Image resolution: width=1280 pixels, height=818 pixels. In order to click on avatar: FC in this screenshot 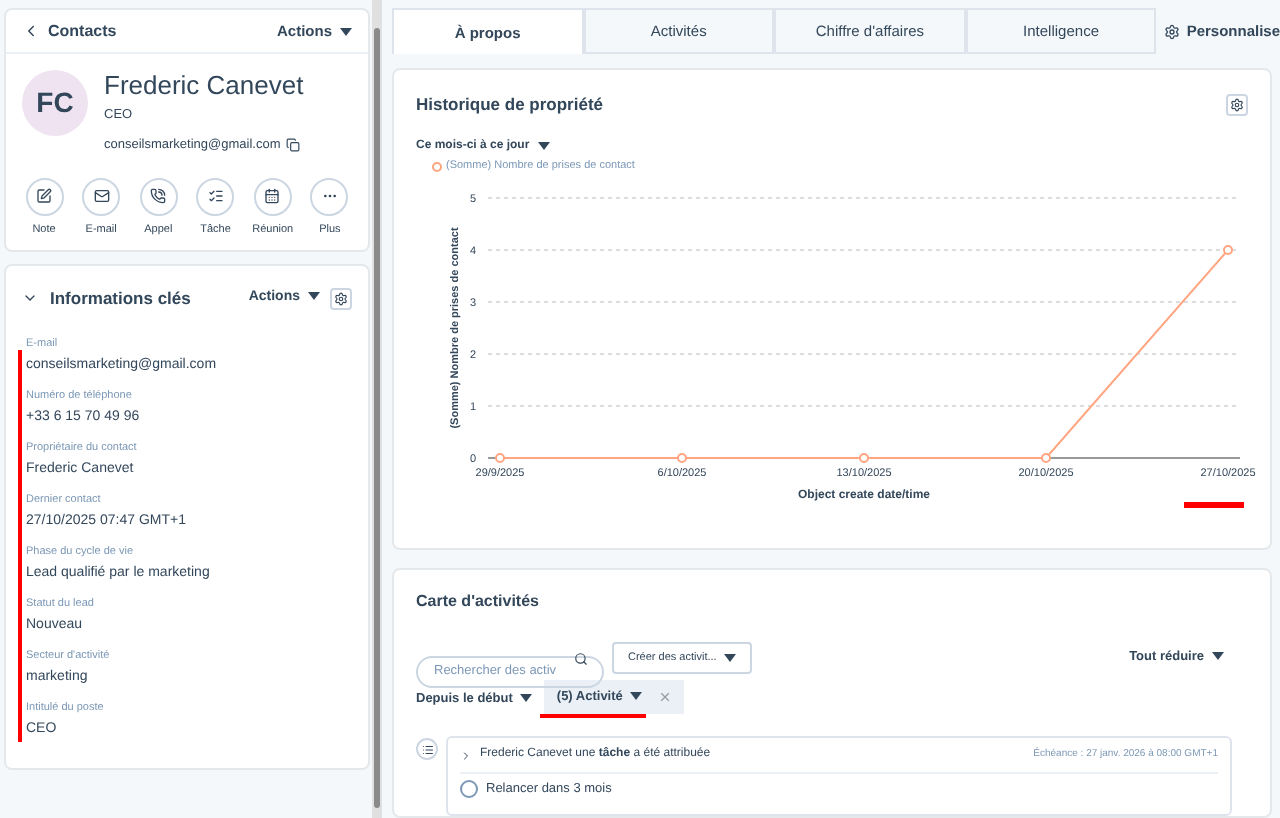, I will do `click(55, 103)`.